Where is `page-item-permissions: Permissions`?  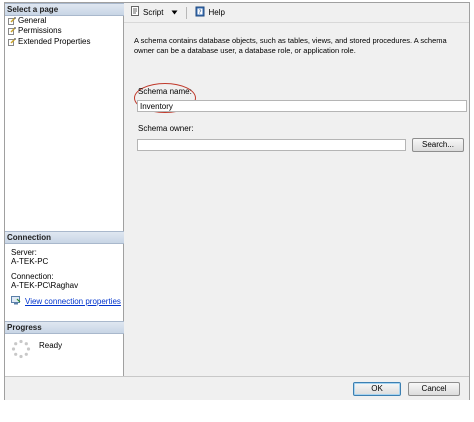
page-item-permissions: Permissions is located at coordinates (35, 31).